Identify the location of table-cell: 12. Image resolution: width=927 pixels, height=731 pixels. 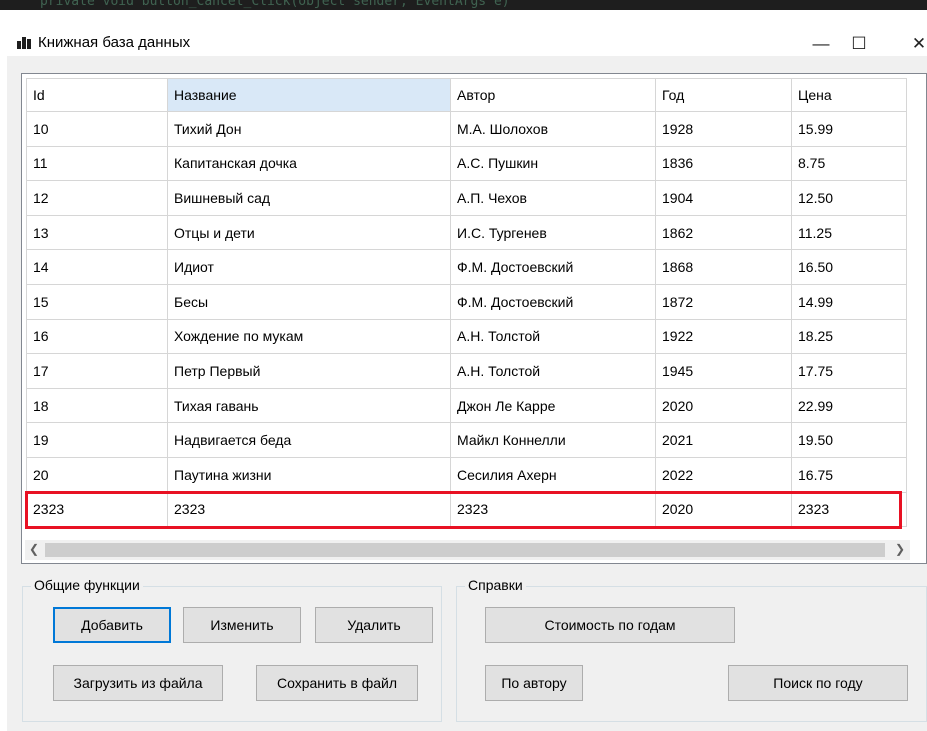
(97, 198).